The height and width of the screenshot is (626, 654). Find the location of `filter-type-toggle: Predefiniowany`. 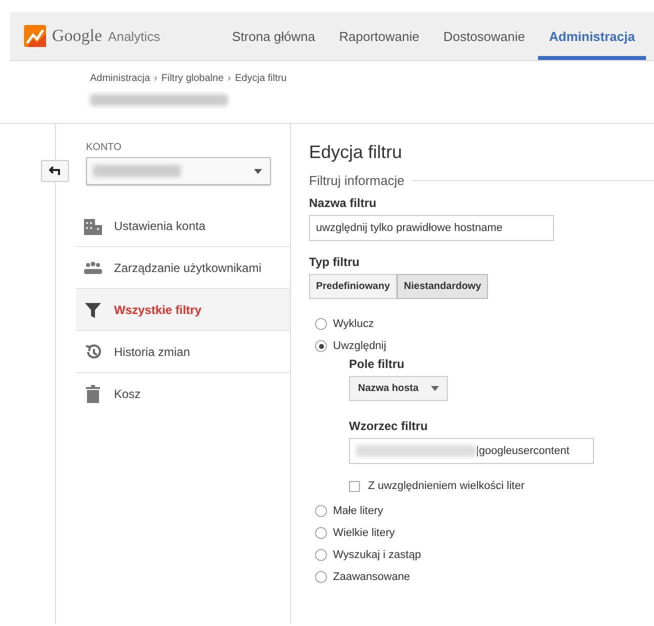

filter-type-toggle: Predefiniowany is located at coordinates (353, 286).